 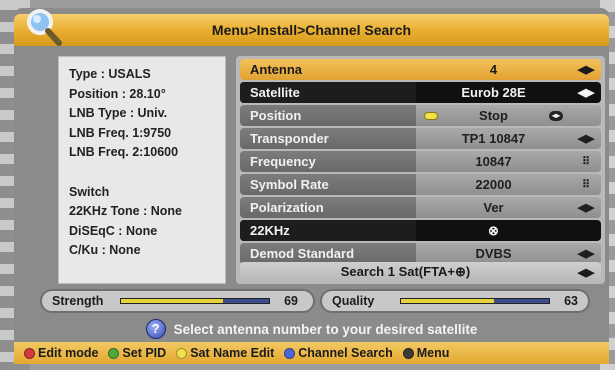 What do you see at coordinates (172, 301) in the screenshot?
I see `strength-bar-fill` at bounding box center [172, 301].